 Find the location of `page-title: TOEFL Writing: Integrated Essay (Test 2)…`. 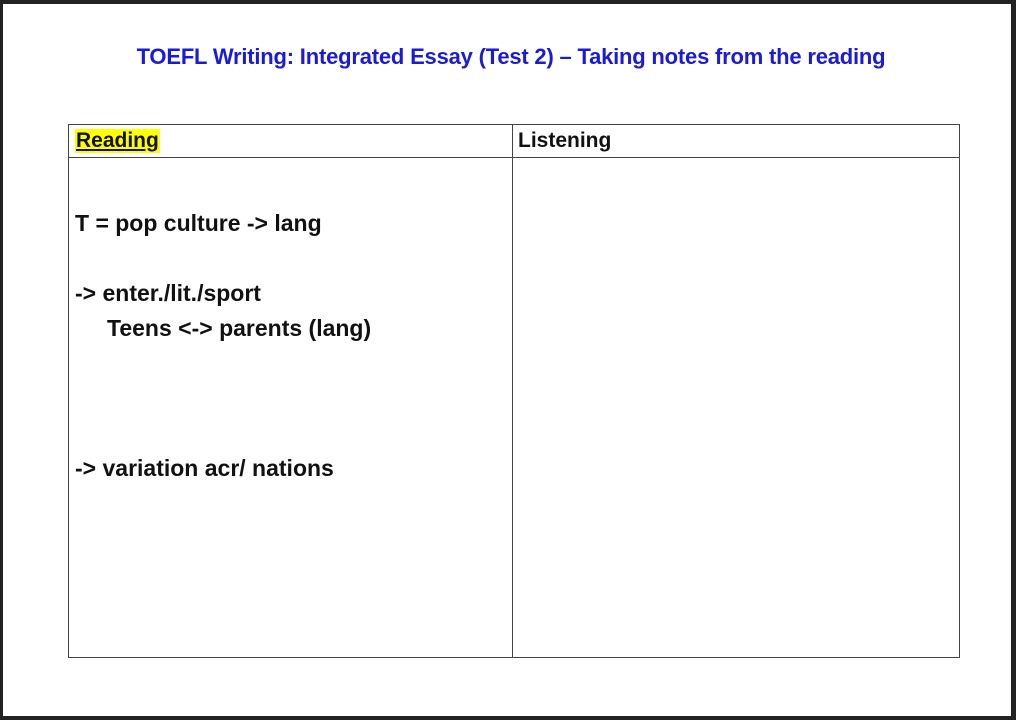

page-title: TOEFL Writing: Integrated Essay (Test 2)… is located at coordinates (511, 56).